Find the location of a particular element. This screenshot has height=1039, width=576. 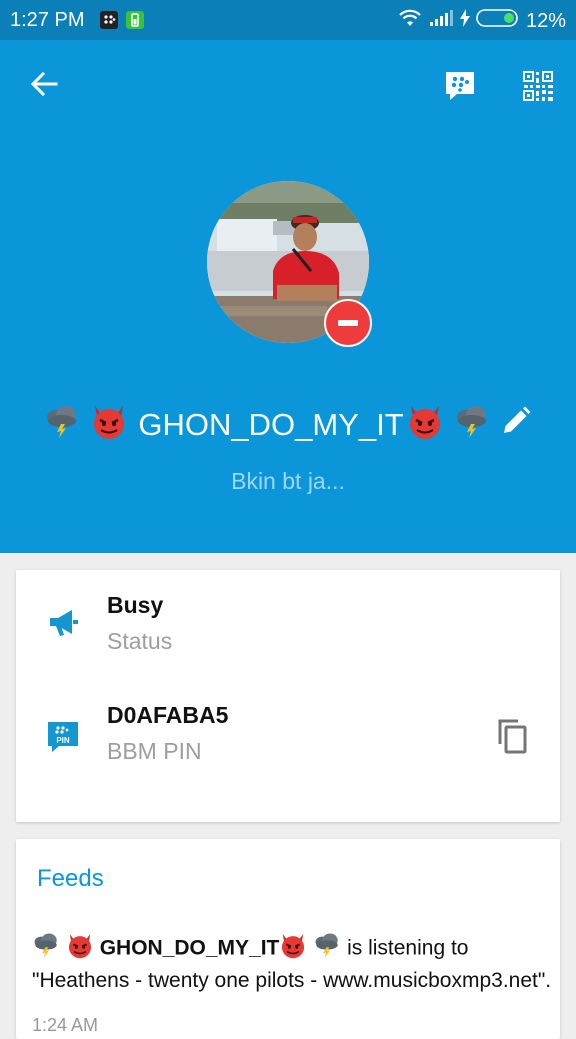

display-name-row: GHON_DO_MY_IT is located at coordinates (288, 425).